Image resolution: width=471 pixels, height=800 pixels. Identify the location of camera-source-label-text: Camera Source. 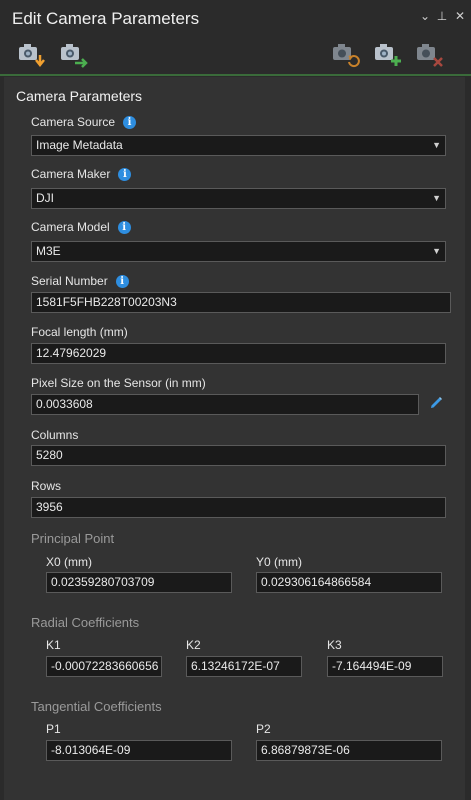
(73, 122).